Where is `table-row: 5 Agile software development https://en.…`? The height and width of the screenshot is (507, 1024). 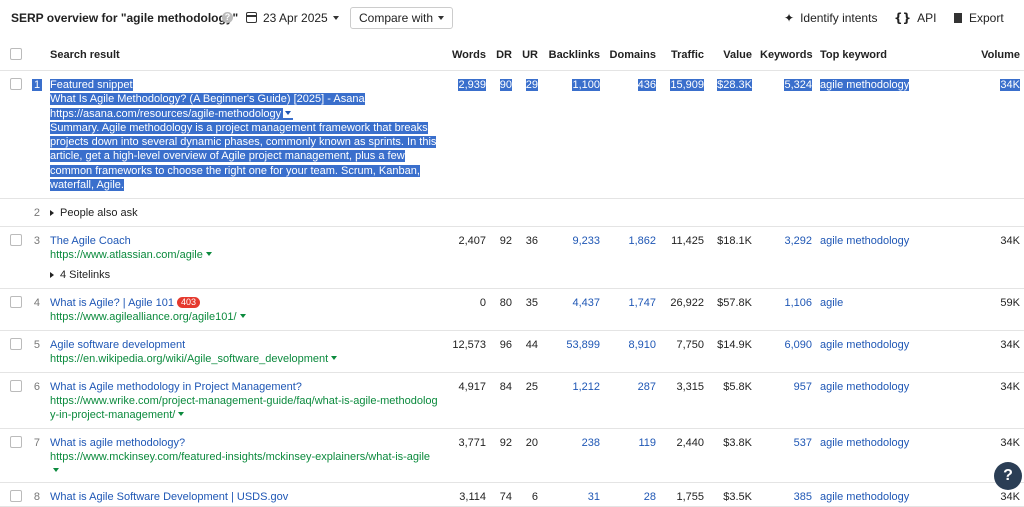
table-row: 5 Agile software development https://en.… is located at coordinates (512, 351).